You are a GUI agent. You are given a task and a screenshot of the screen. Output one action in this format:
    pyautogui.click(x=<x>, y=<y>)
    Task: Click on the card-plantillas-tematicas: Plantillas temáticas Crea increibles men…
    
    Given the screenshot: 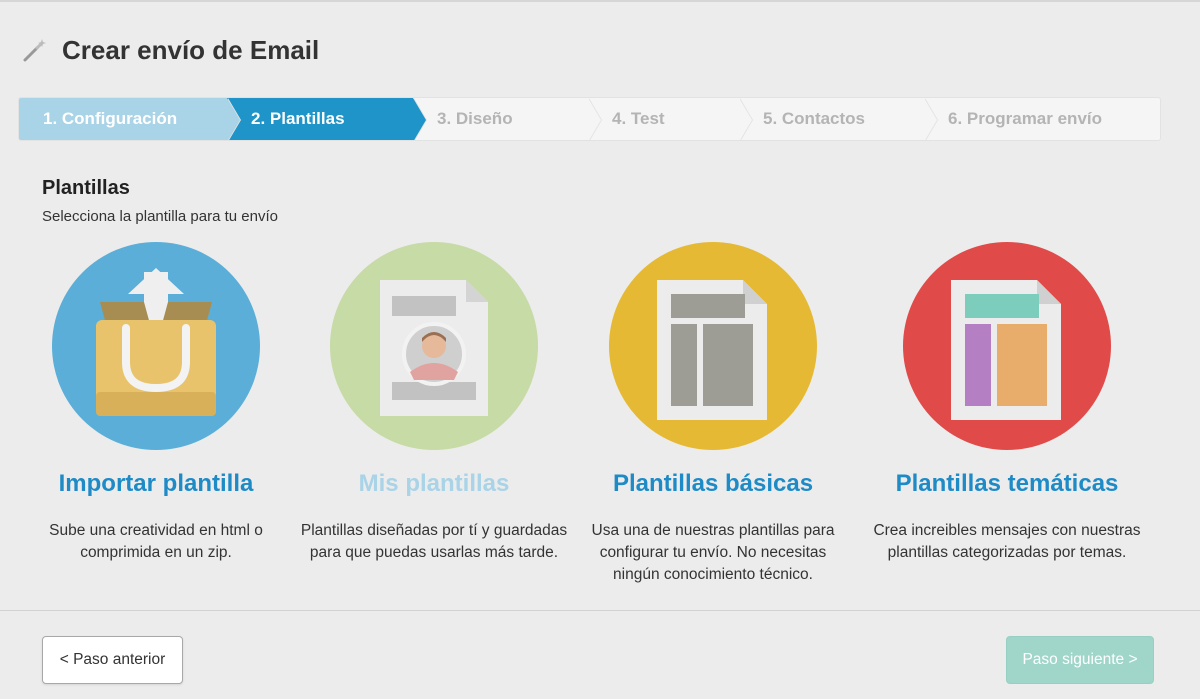 What is the action you would take?
    pyautogui.click(x=1007, y=403)
    